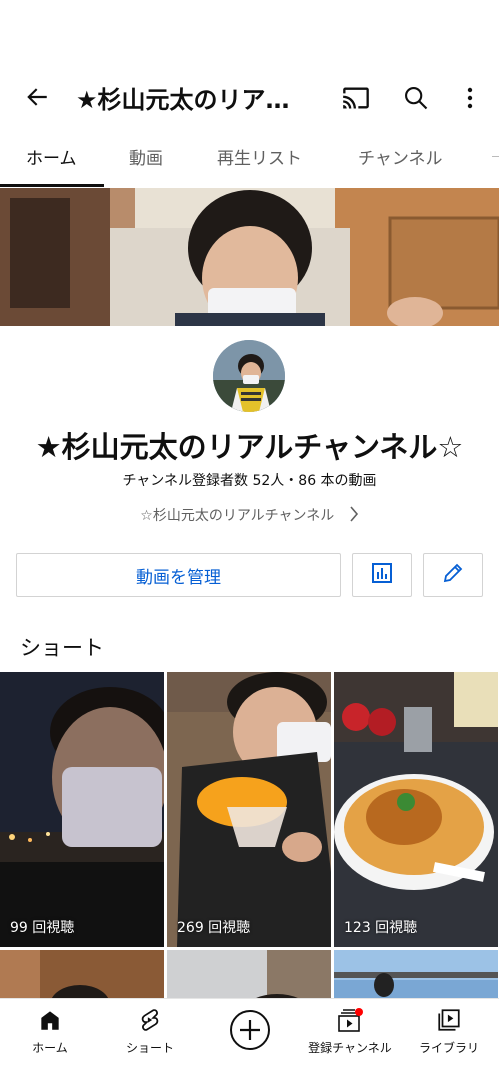 This screenshot has width=499, height=1081. Describe the element at coordinates (448, 1048) in the screenshot. I see `nav-library-label: ライブラリ` at that location.